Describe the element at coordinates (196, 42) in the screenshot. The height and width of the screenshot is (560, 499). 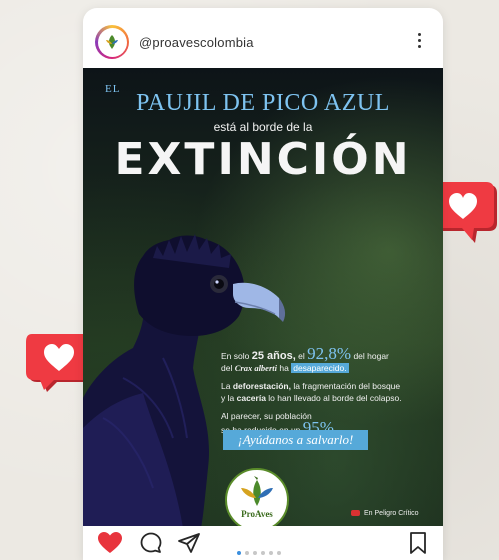
I see `username: @proavescolombia` at that location.